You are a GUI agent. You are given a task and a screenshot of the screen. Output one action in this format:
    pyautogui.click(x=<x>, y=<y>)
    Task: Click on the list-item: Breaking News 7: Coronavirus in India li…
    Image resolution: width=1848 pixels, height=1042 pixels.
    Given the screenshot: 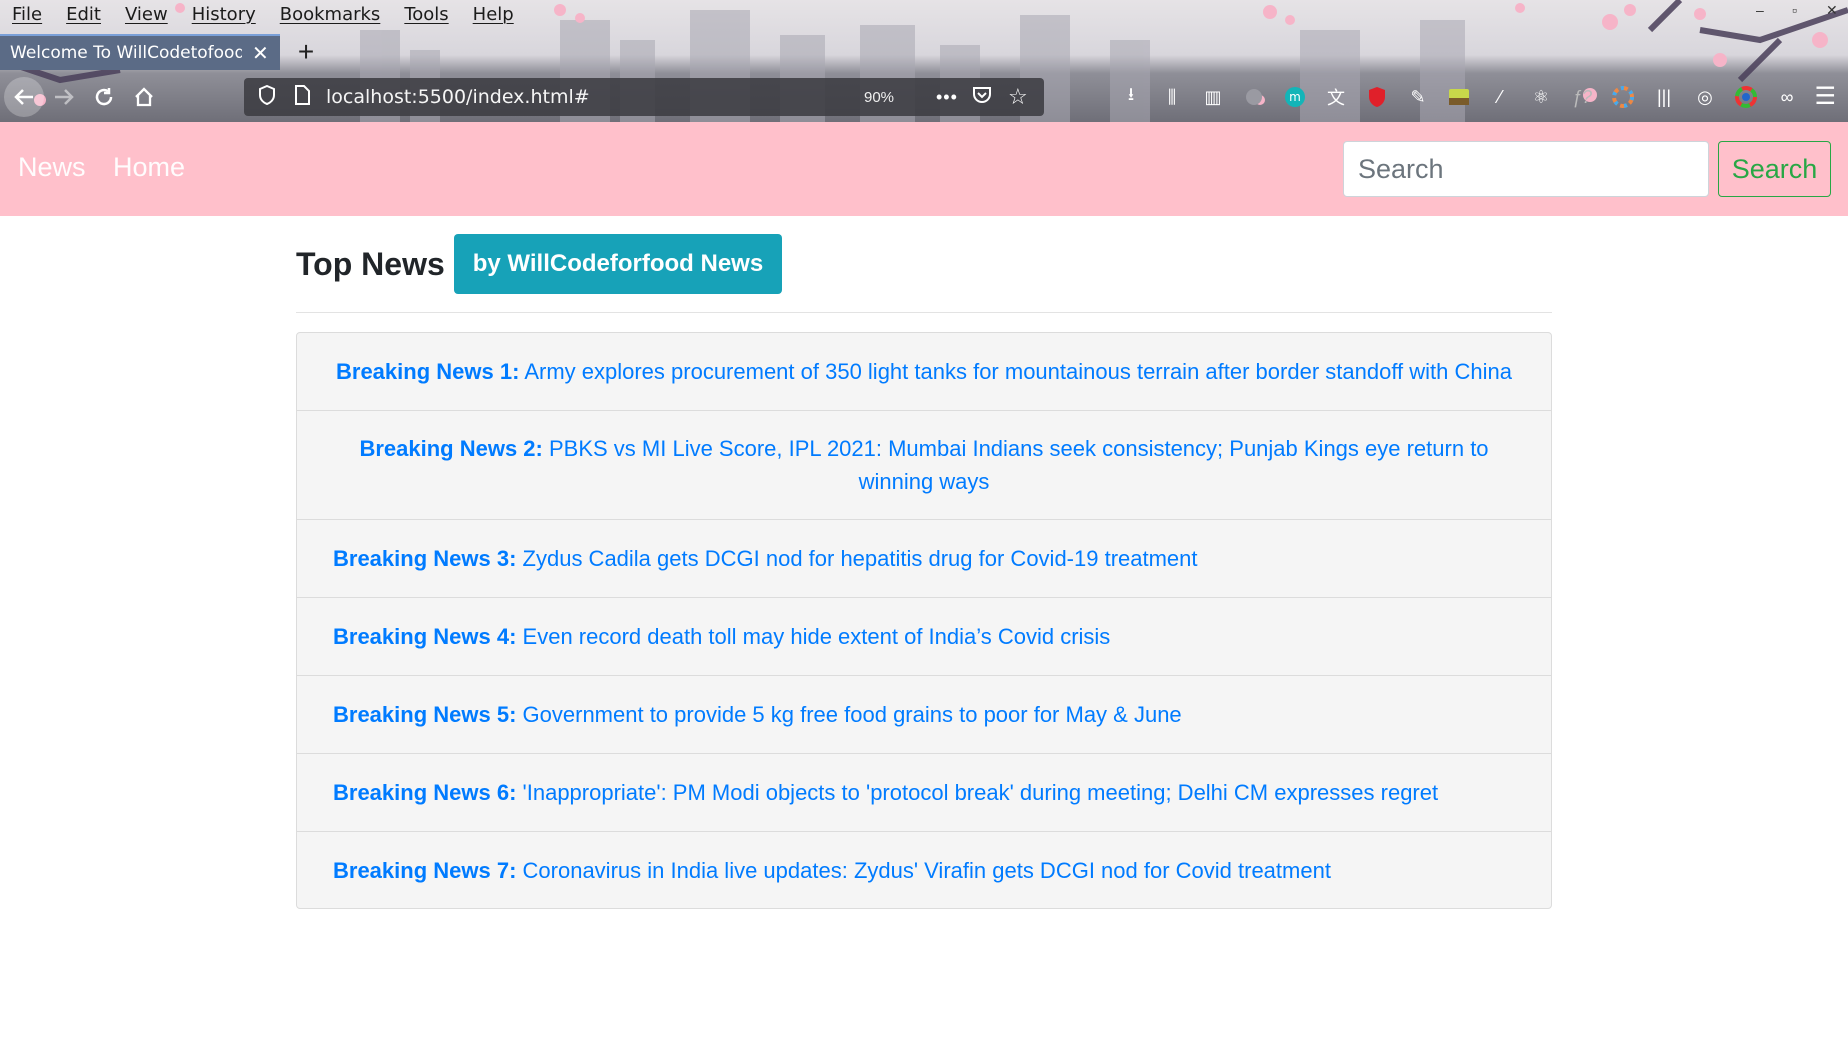 What is the action you would take?
    pyautogui.click(x=924, y=869)
    